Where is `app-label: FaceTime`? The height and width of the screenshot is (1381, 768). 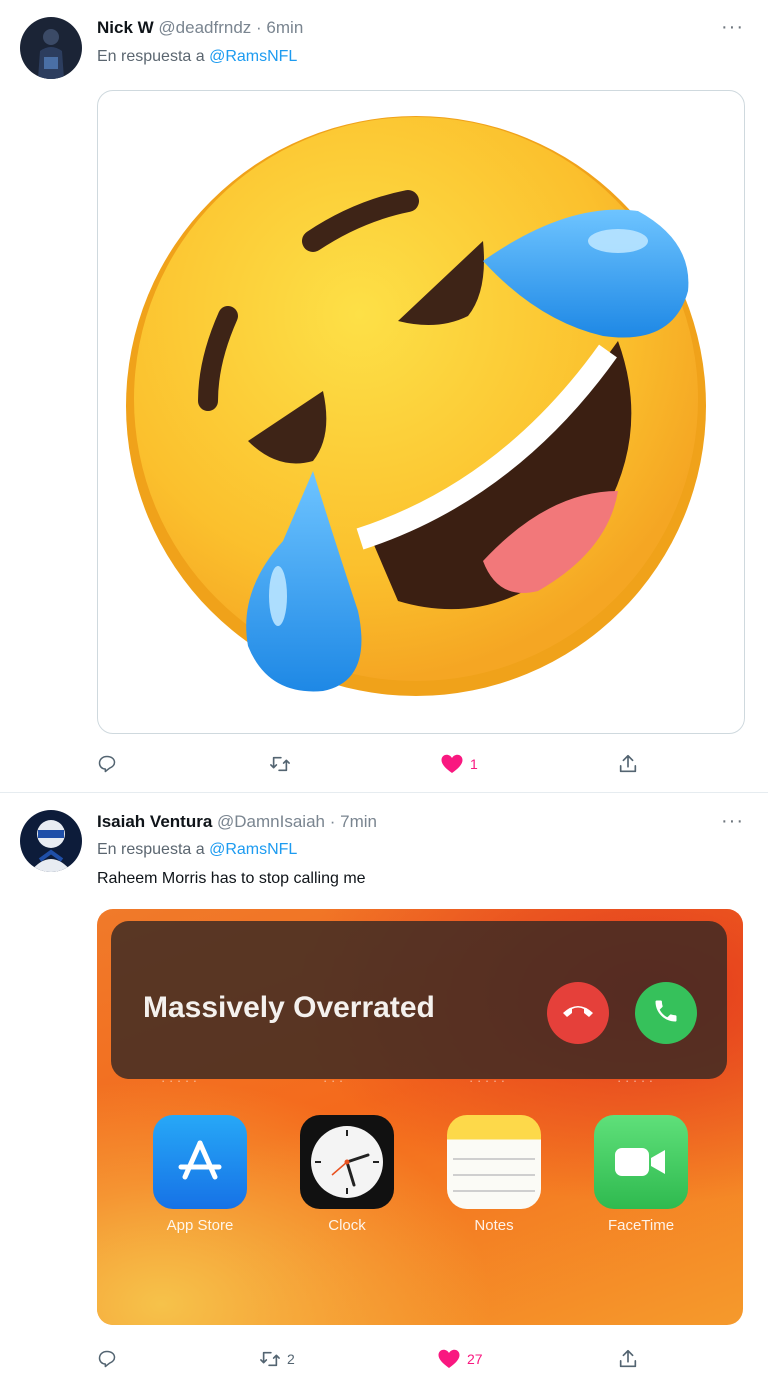
app-label: FaceTime is located at coordinates (641, 1225).